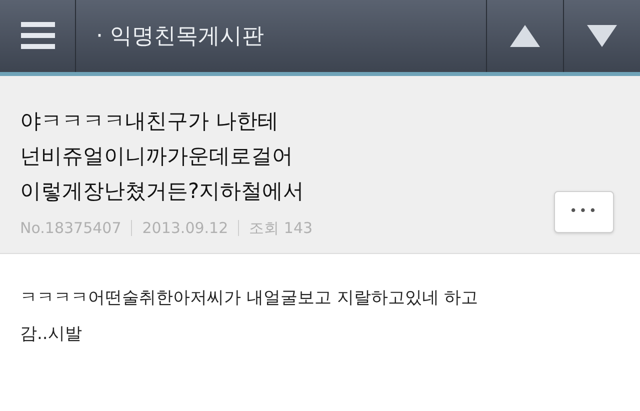 This screenshot has height=411, width=640. I want to click on up-triangle-icon, so click(525, 36).